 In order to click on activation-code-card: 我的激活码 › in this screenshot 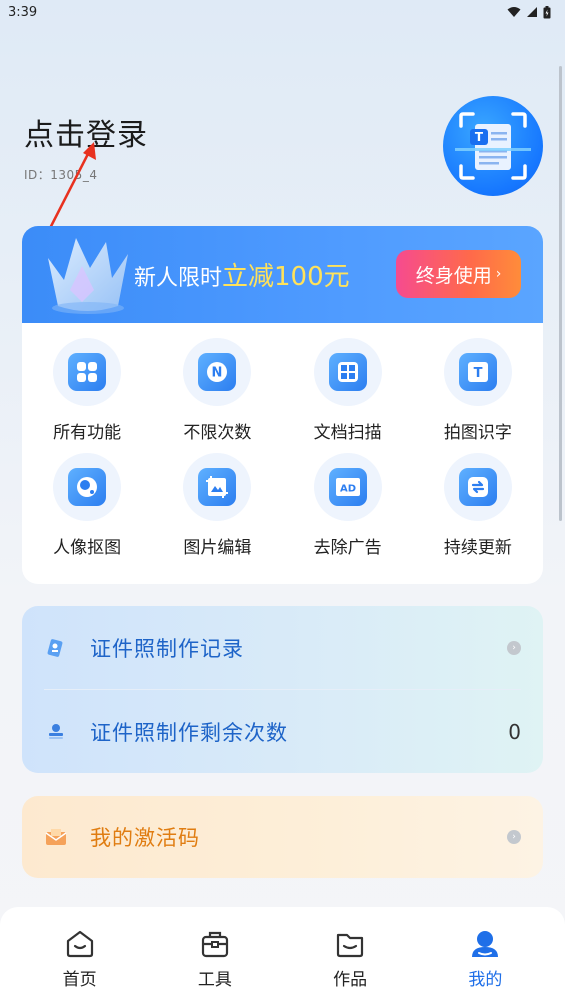, I will do `click(282, 837)`.